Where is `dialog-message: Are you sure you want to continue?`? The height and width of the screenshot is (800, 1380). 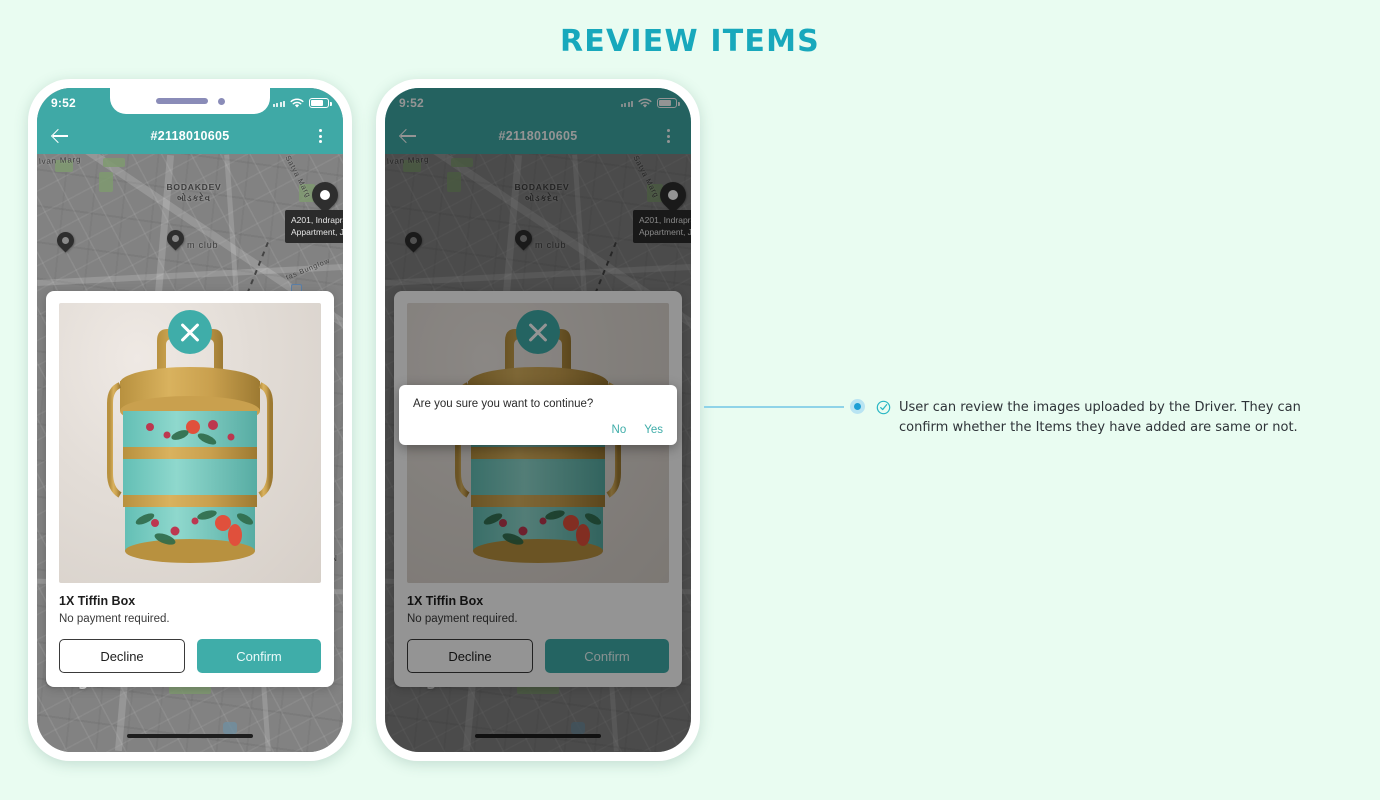
dialog-message: Are you sure you want to continue? is located at coordinates (503, 404).